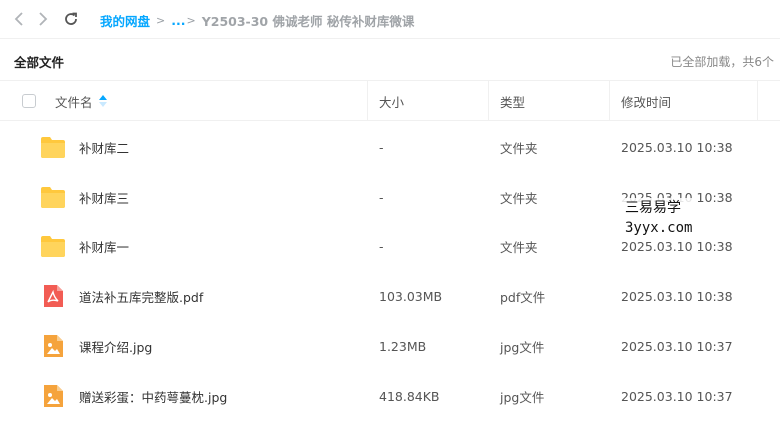 This screenshot has width=780, height=433. I want to click on column-header-size: 大小, so click(391, 101).